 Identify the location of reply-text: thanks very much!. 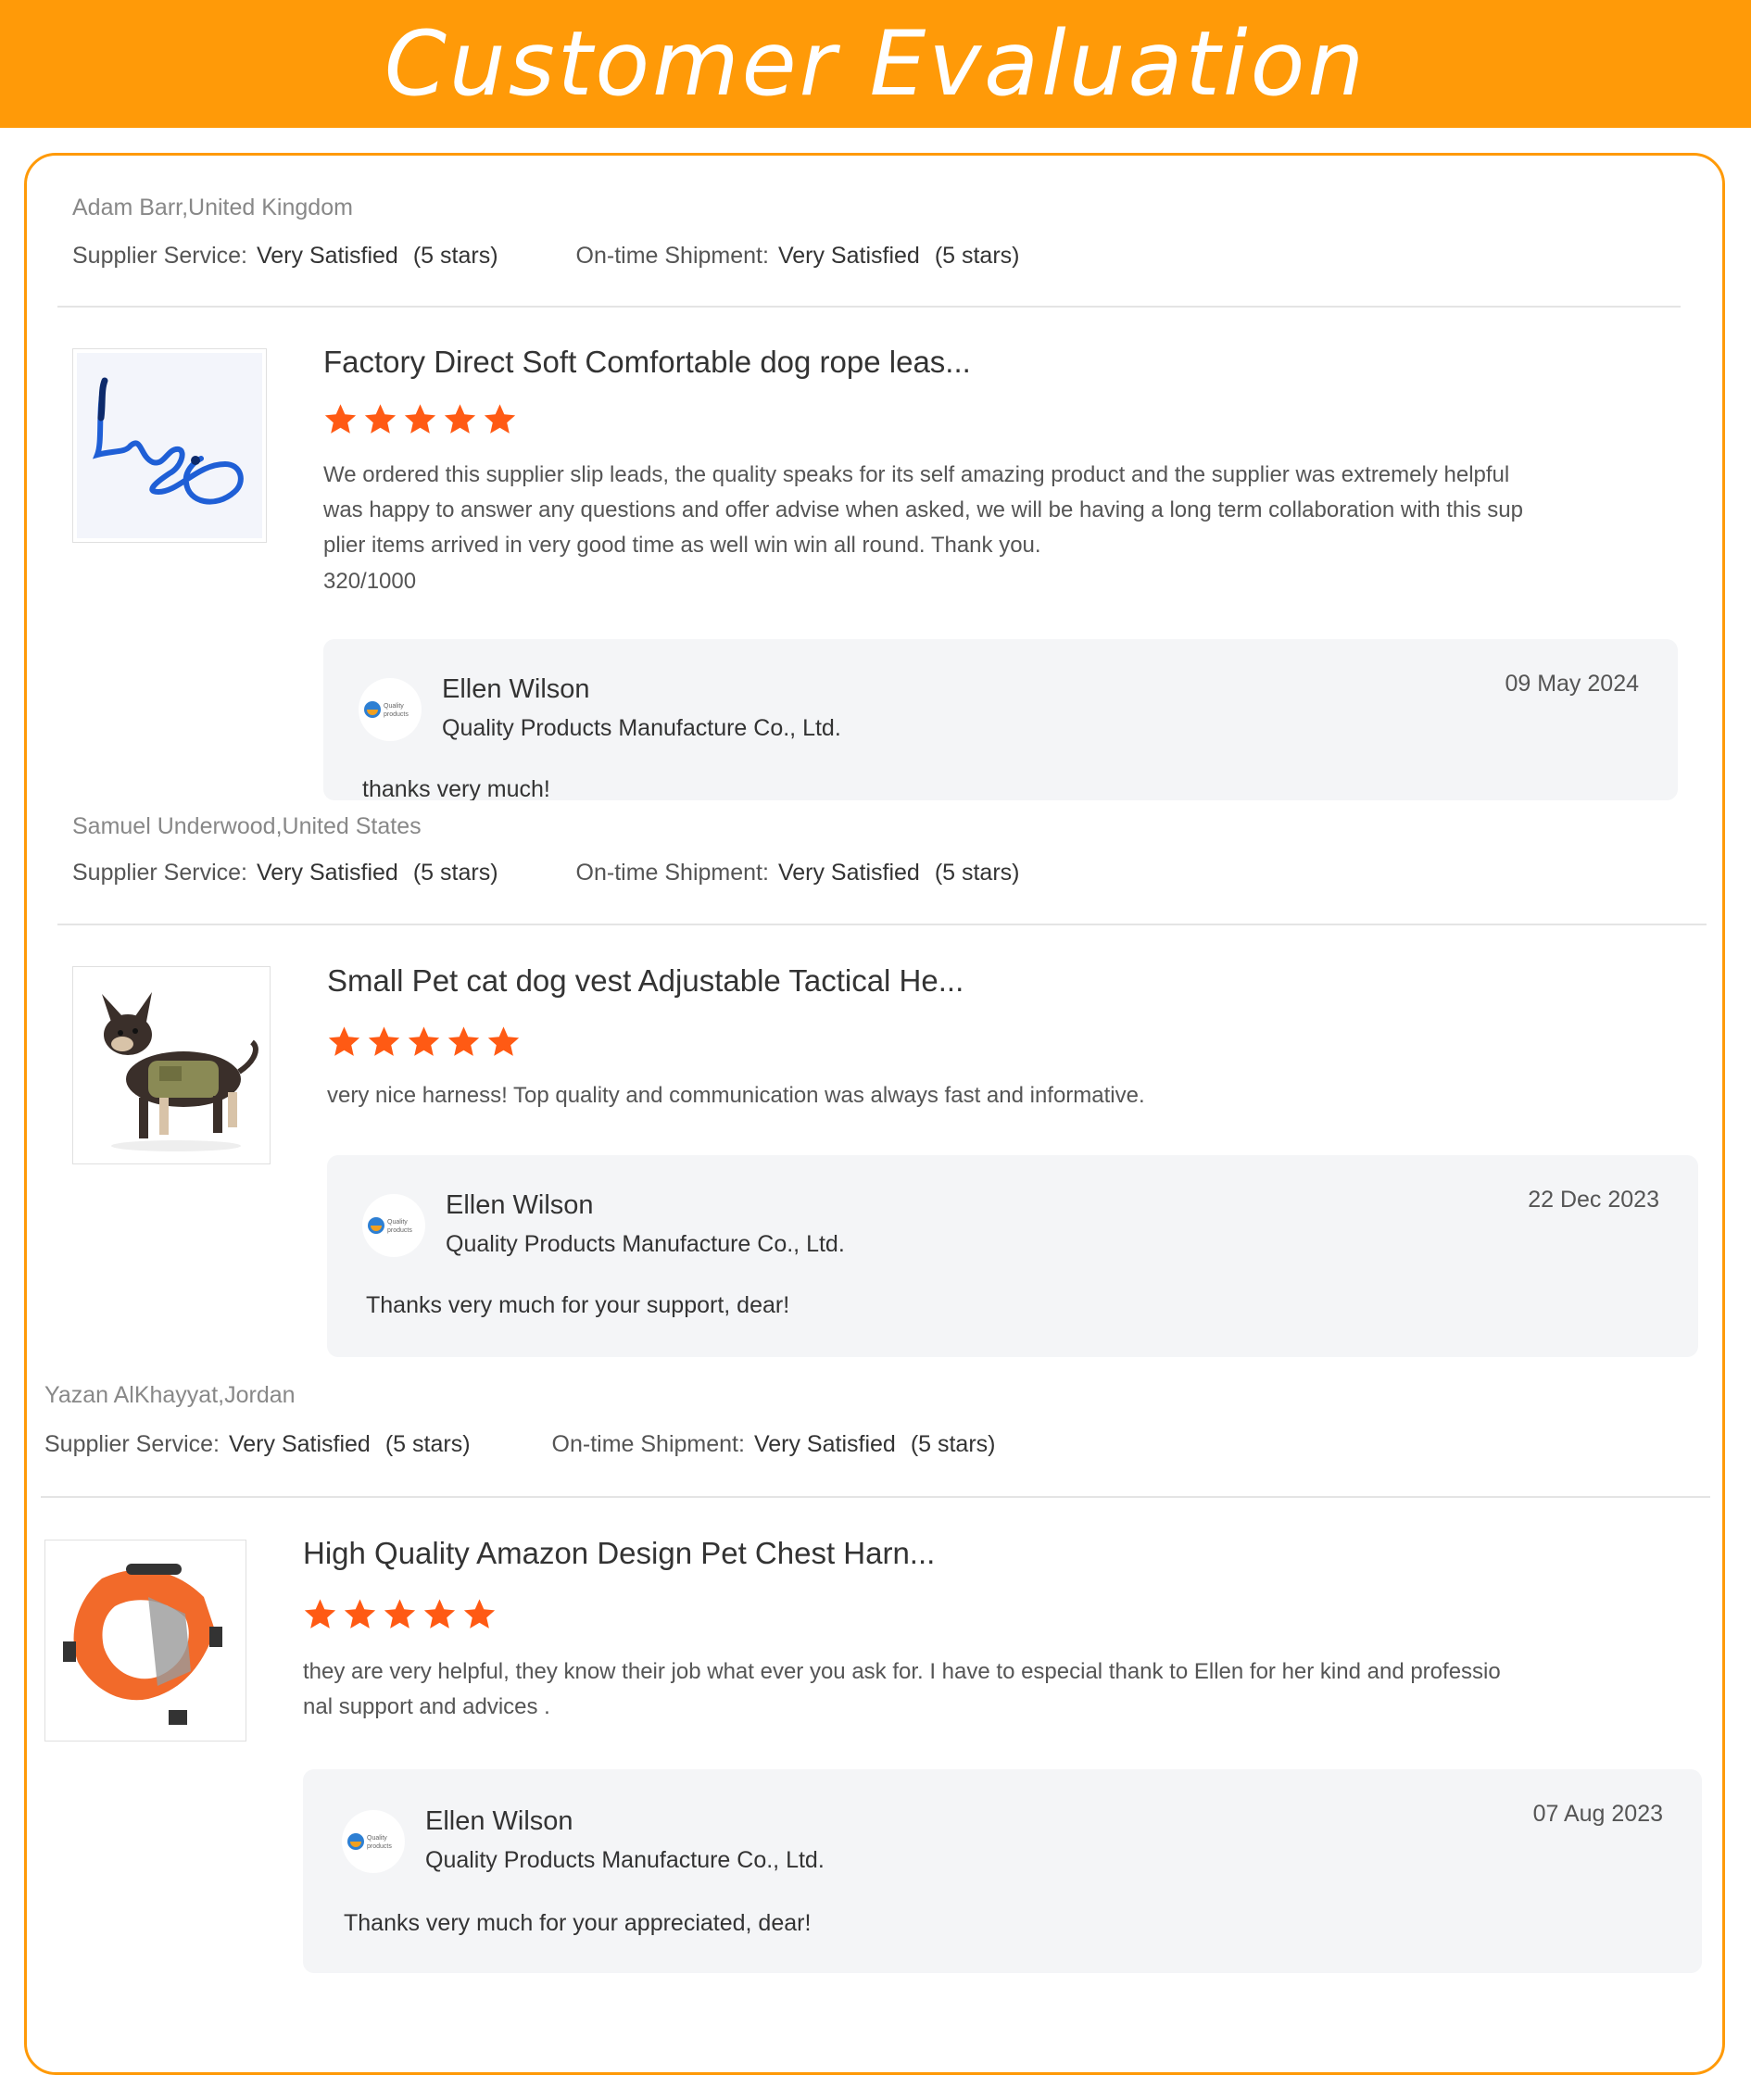
(456, 788).